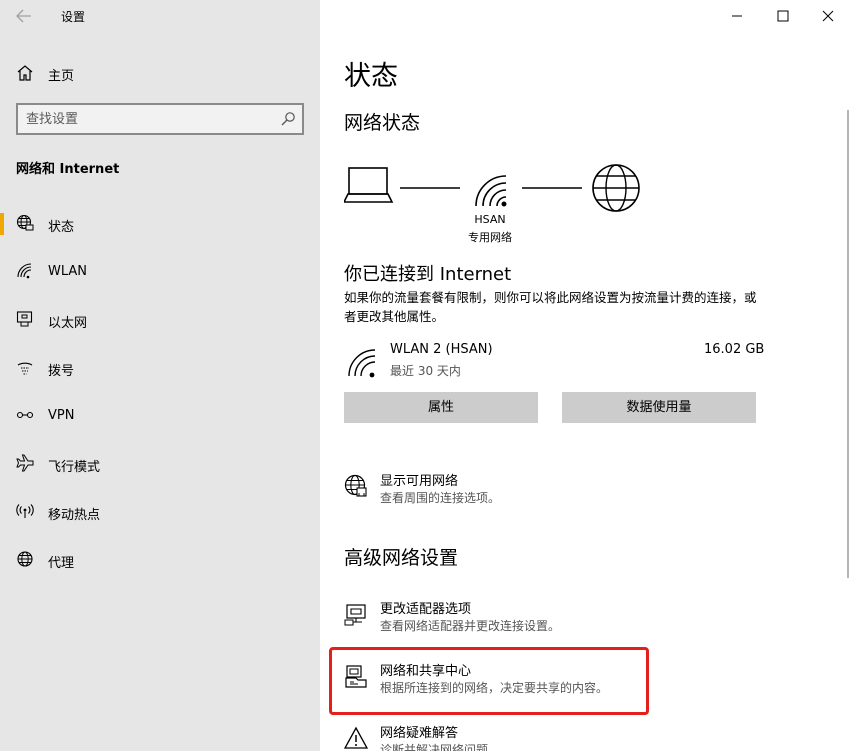 This screenshot has height=751, width=851. Describe the element at coordinates (68, 323) in the screenshot. I see `sidebar-item-label: 以太网` at that location.